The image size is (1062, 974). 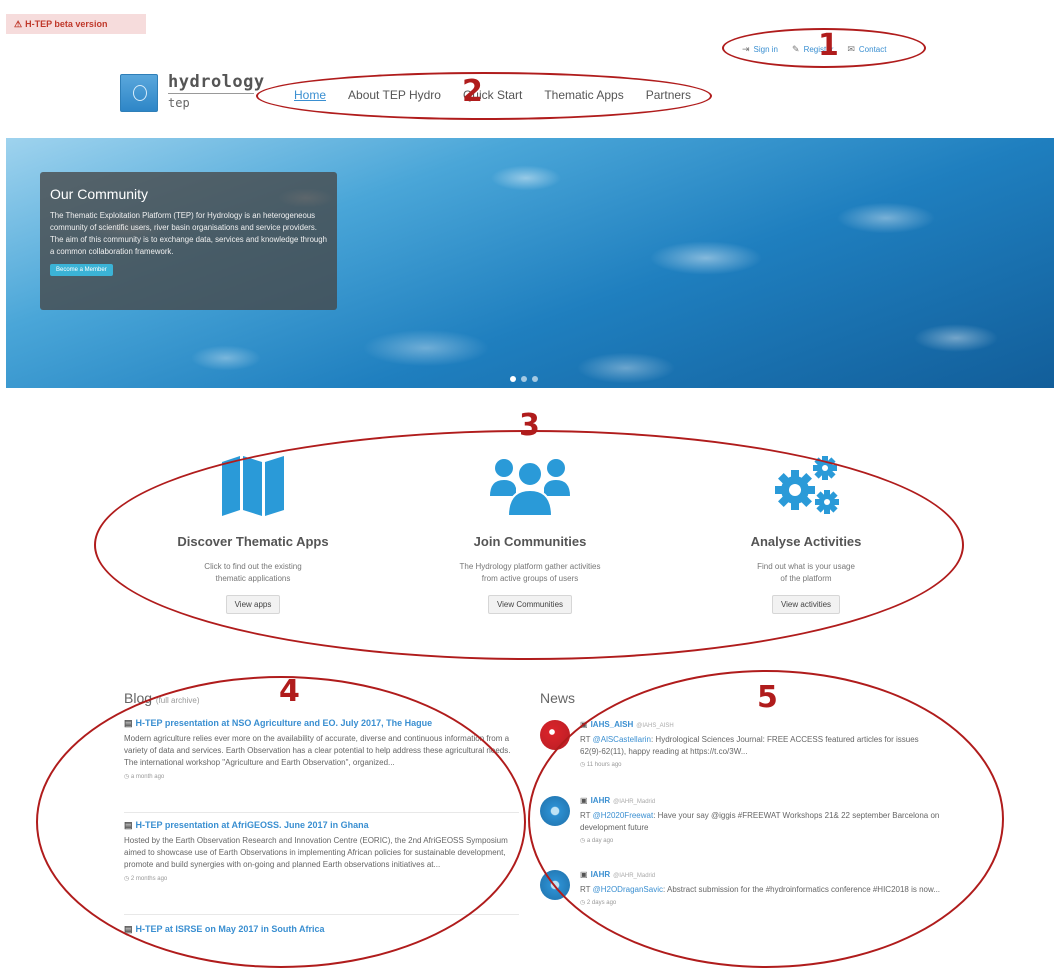 What do you see at coordinates (179, 103) in the screenshot?
I see `brand-sub: tep` at bounding box center [179, 103].